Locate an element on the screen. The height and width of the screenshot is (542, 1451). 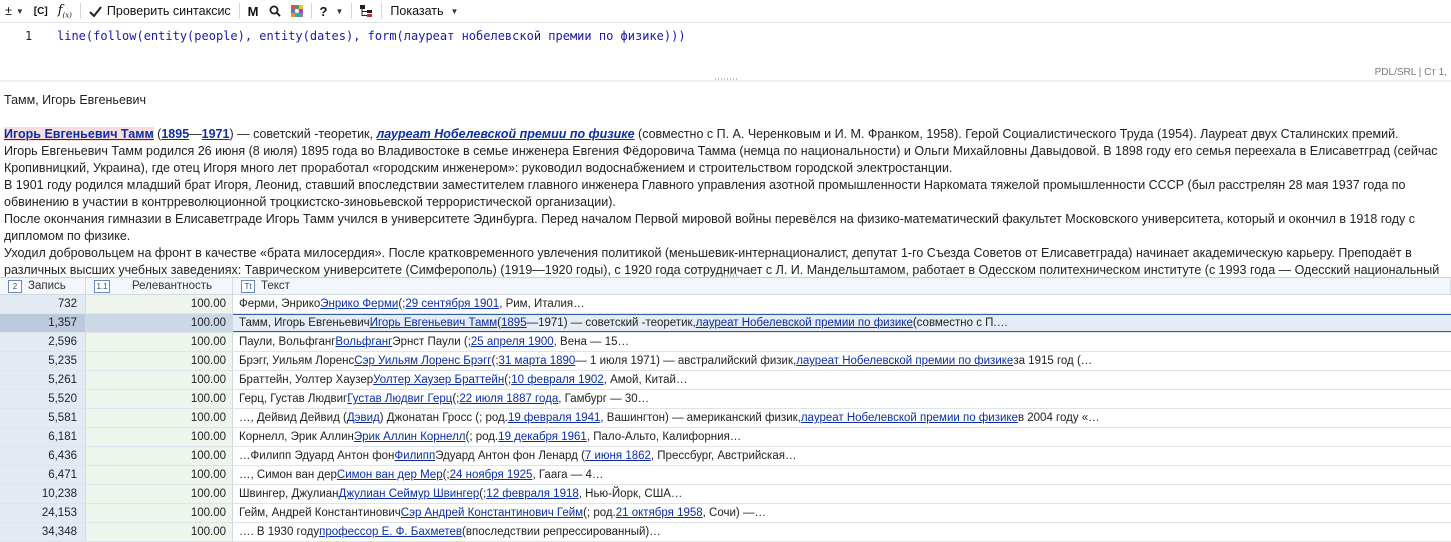
help-icon: ? is located at coordinates (323, 11).